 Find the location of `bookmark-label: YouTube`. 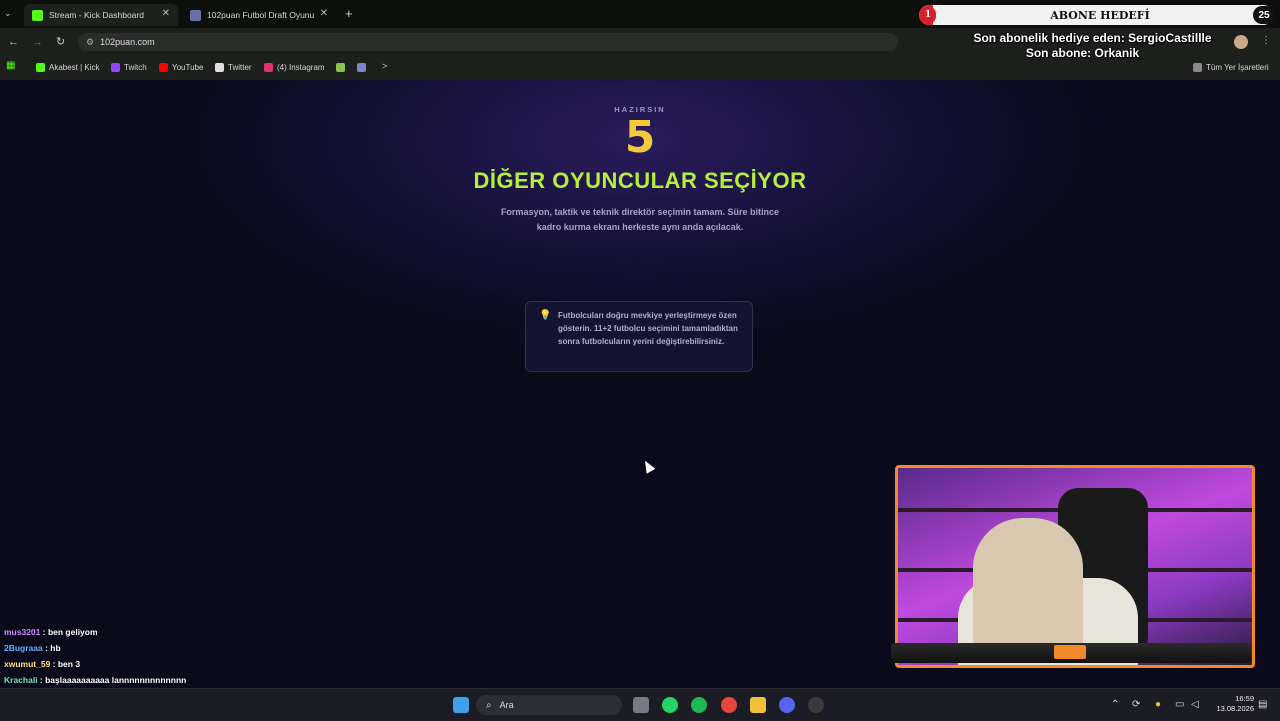

bookmark-label: YouTube is located at coordinates (188, 67).